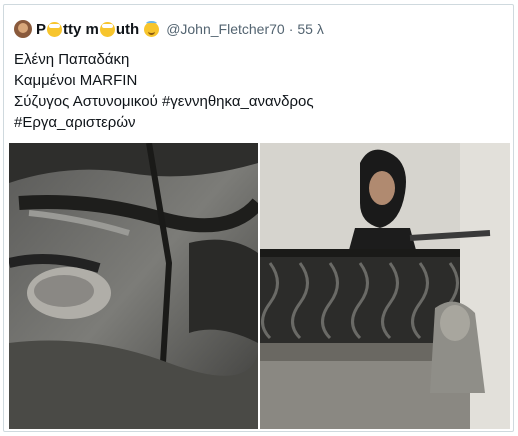 The width and height of the screenshot is (518, 436). I want to click on tweet-line-2: Καμμένοι MARFIN, so click(76, 80).